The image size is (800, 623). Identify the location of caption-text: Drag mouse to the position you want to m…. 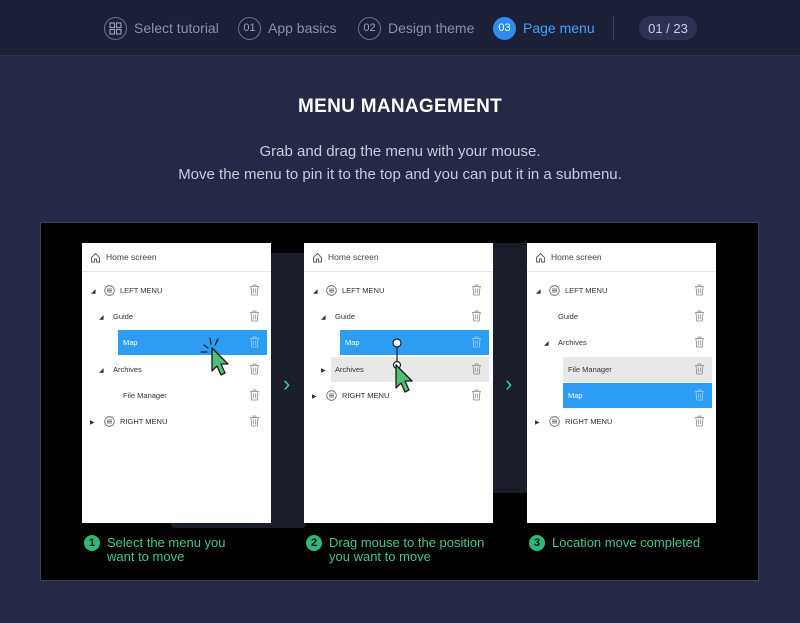
(406, 550).